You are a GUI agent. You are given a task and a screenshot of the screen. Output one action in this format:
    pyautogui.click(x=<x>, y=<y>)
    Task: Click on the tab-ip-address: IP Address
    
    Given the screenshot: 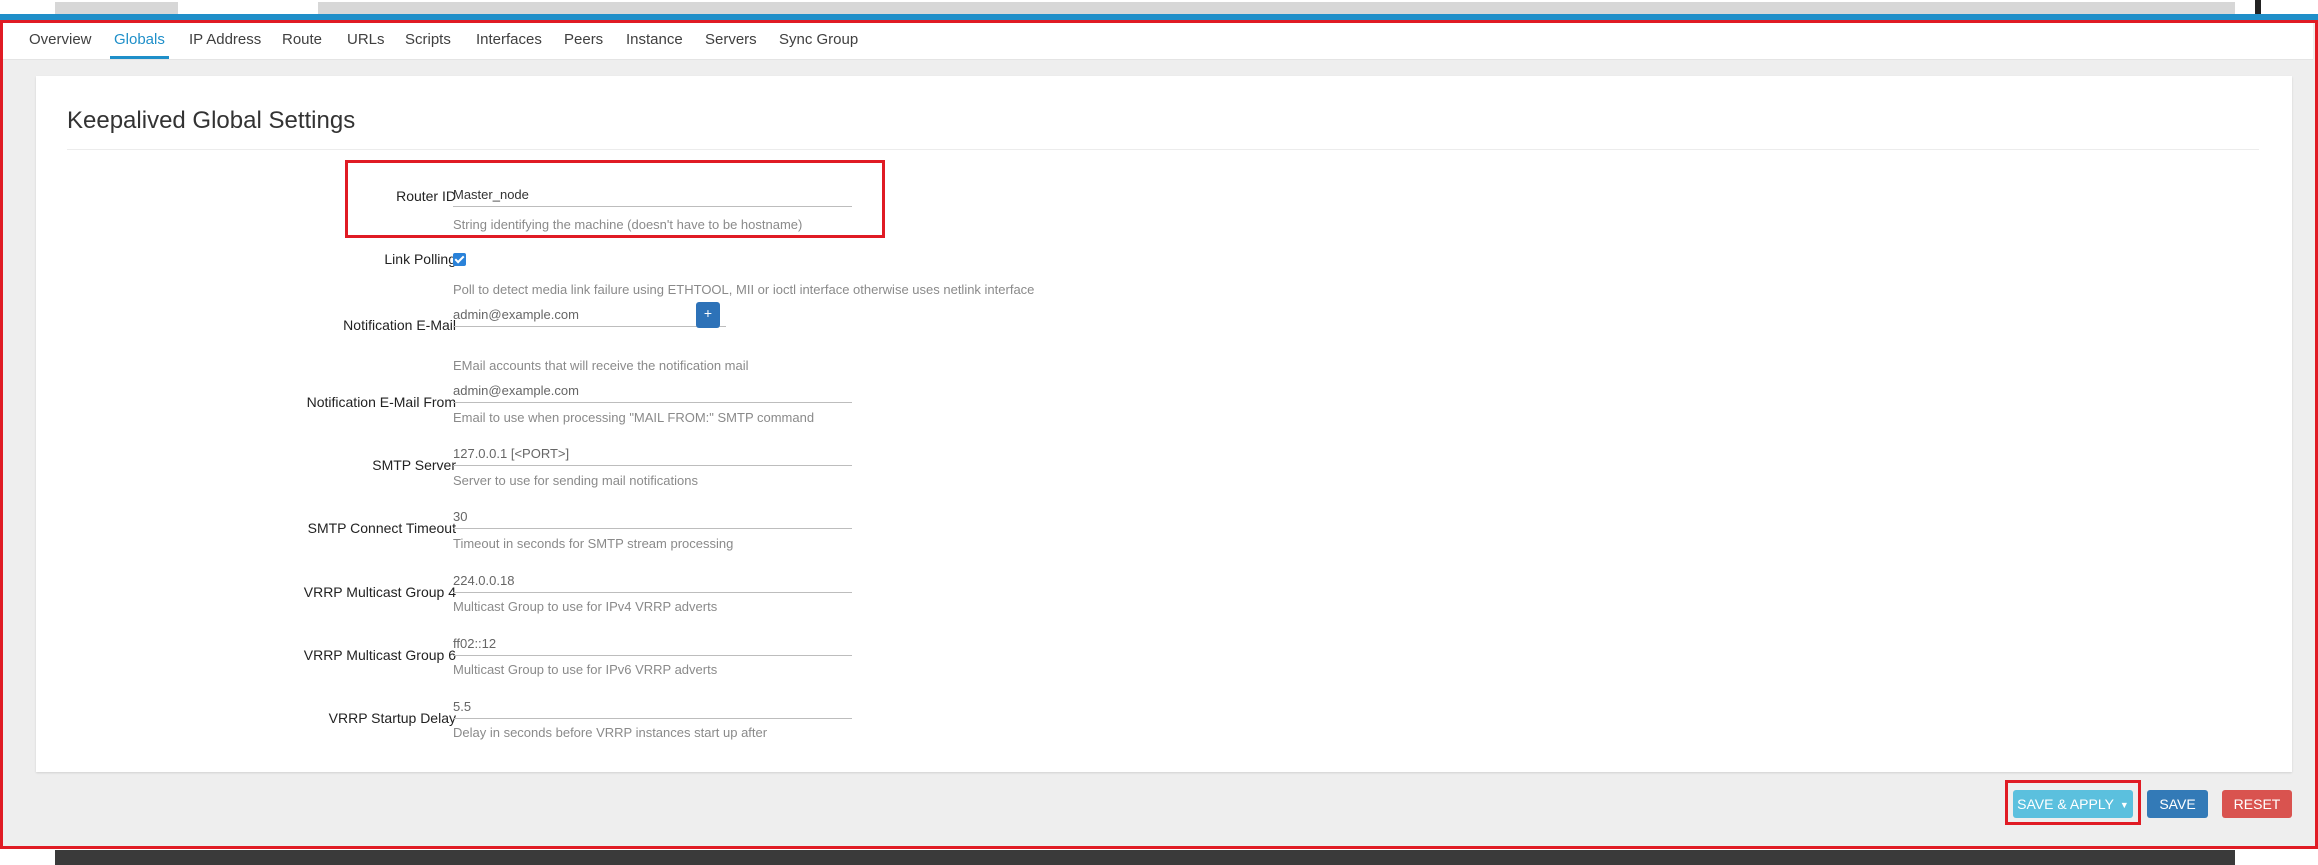 What is the action you would take?
    pyautogui.click(x=225, y=39)
    